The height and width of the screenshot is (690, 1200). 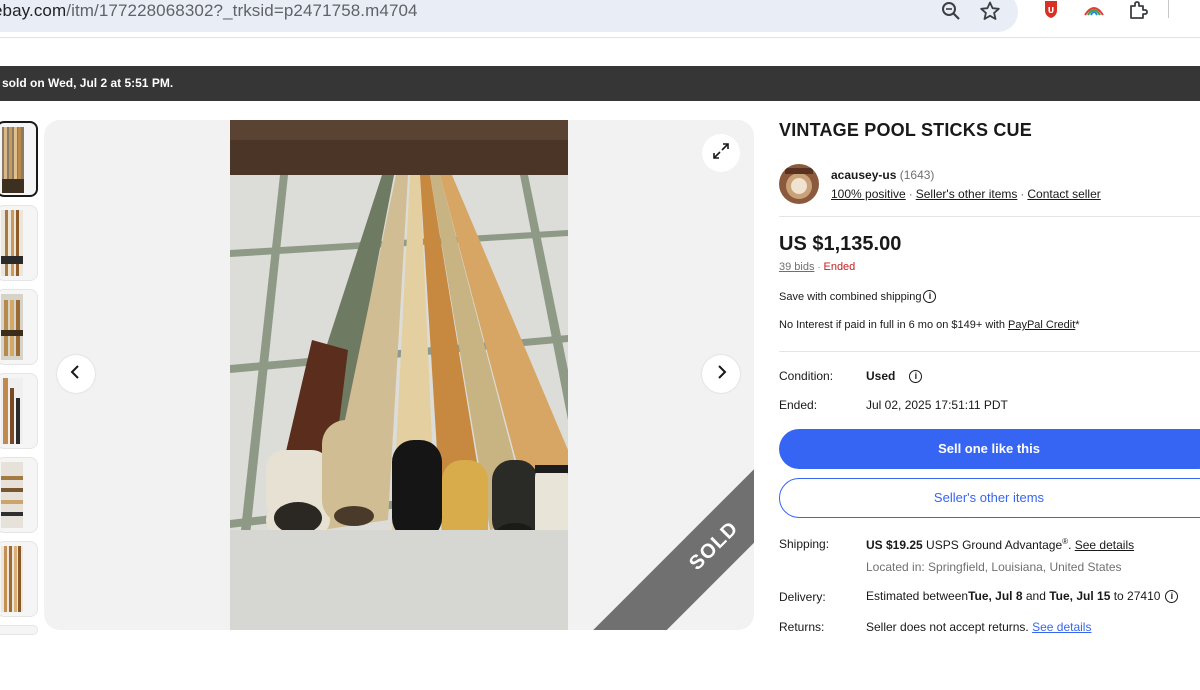 I want to click on extension-shield-icon: U, so click(x=1051, y=10).